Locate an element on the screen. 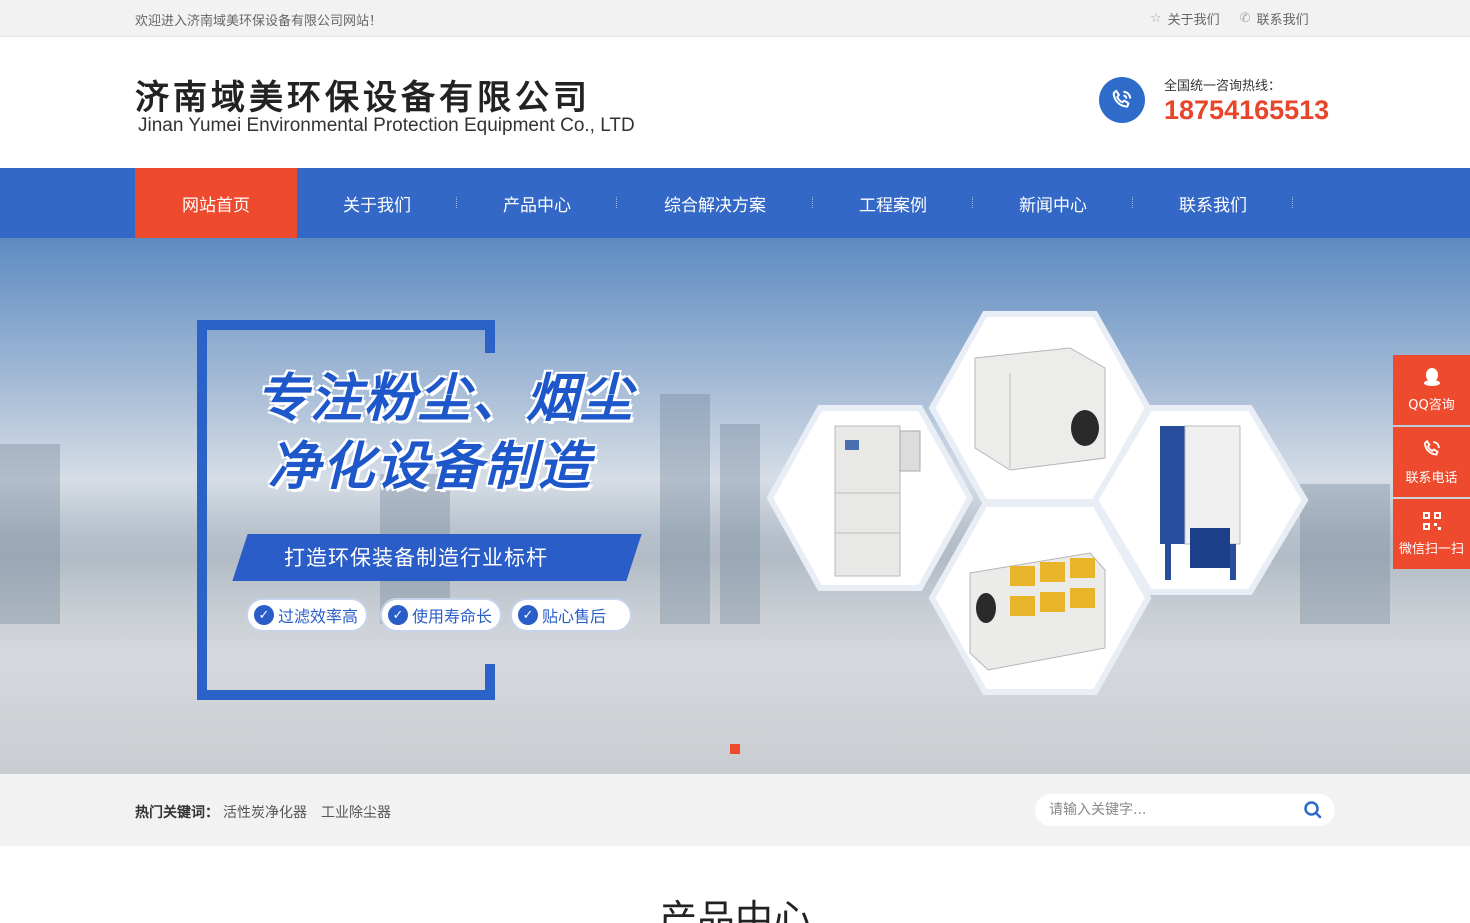 This screenshot has height=923, width=1470. search-button is located at coordinates (1313, 810).